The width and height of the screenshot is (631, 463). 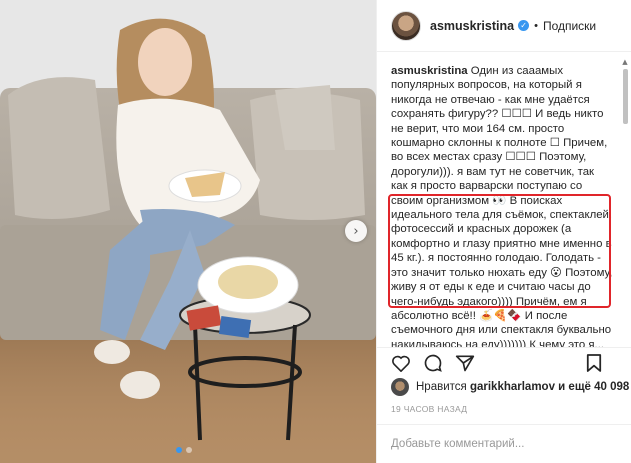 I want to click on share-icon, so click(x=465, y=363).